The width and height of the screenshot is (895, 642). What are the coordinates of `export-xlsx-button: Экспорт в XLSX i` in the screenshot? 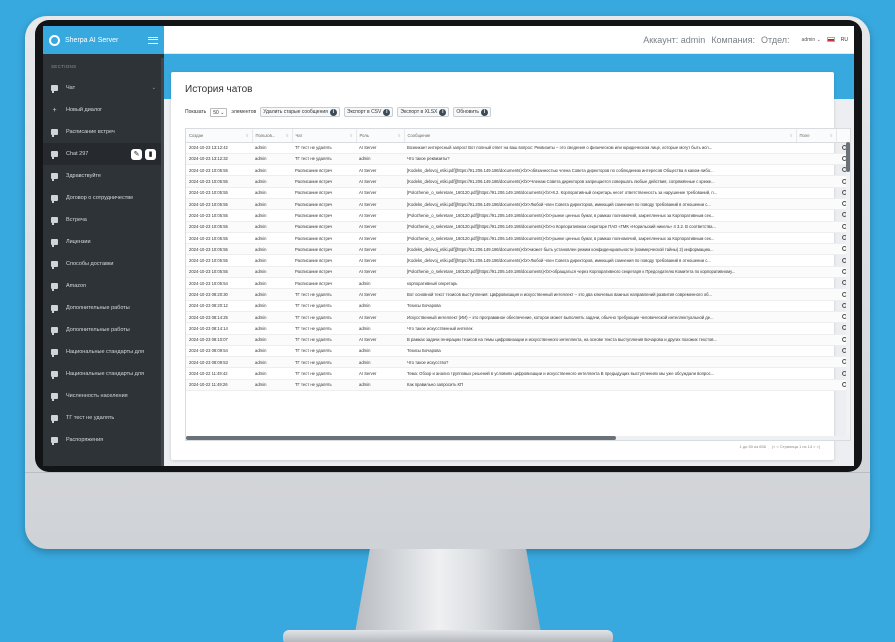 It's located at (423, 112).